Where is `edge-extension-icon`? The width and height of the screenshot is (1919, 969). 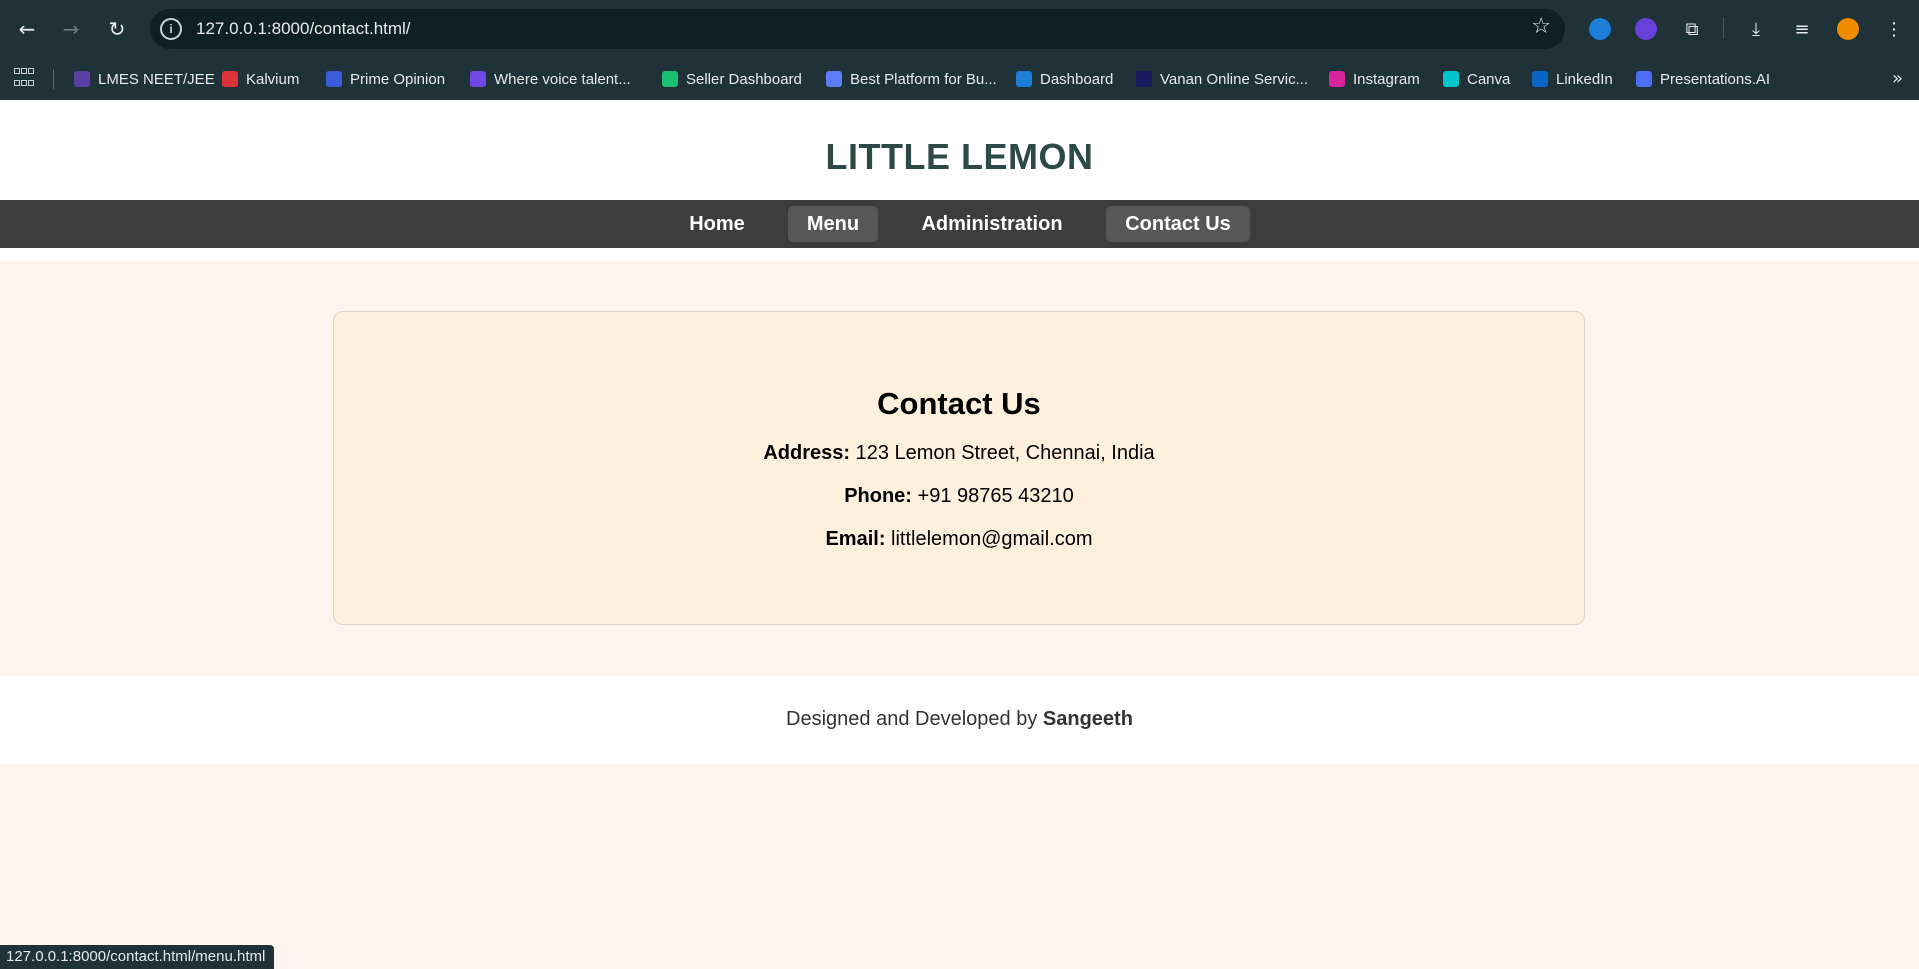
edge-extension-icon is located at coordinates (1600, 29).